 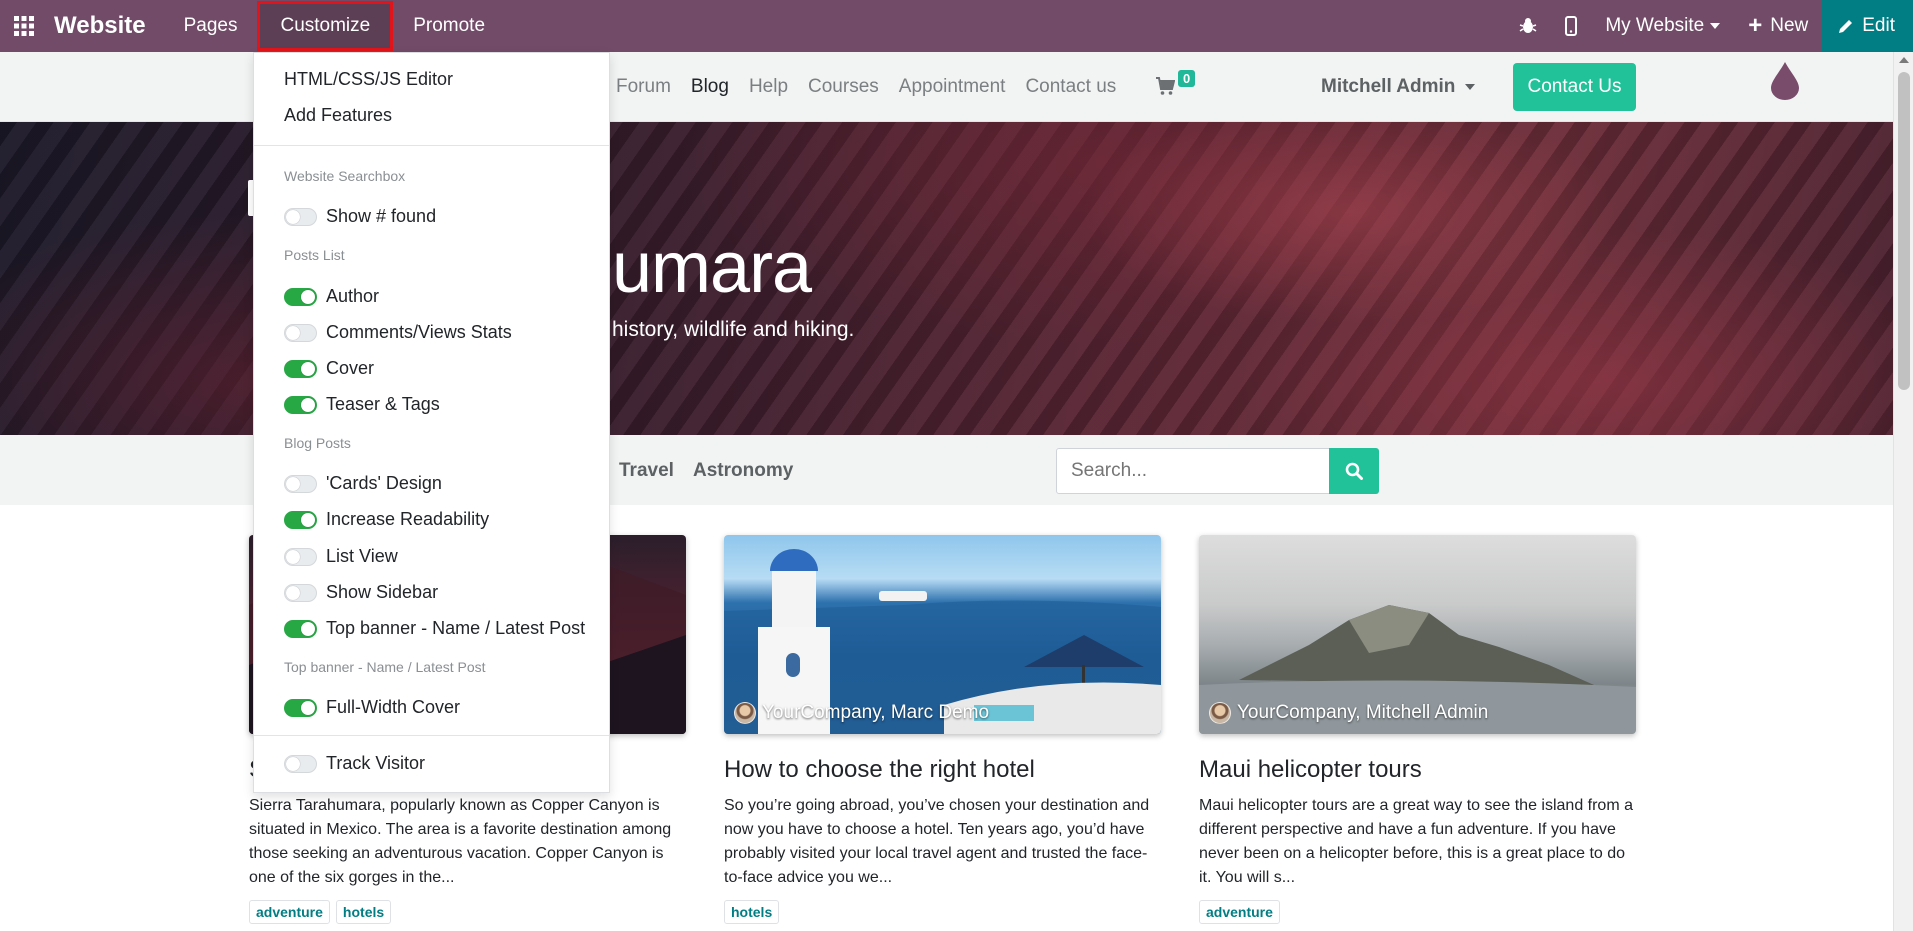 I want to click on toggle-author: Author, so click(x=331, y=296).